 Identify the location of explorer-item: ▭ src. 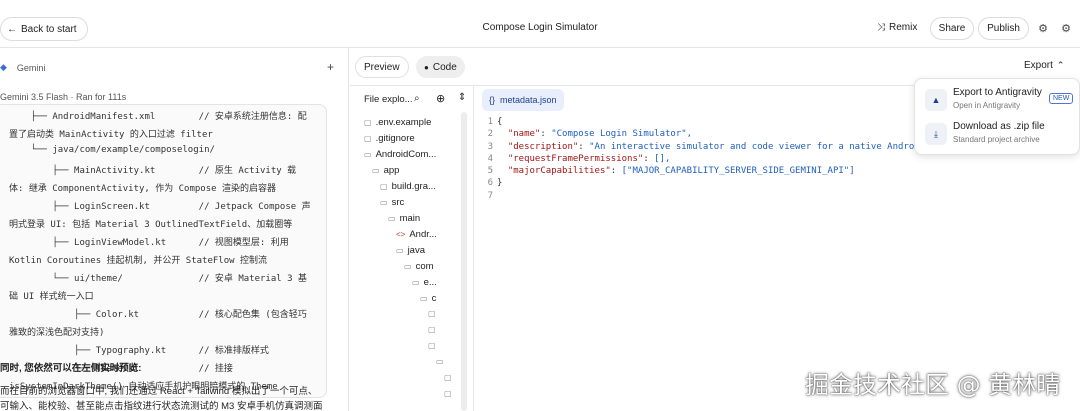
(392, 202).